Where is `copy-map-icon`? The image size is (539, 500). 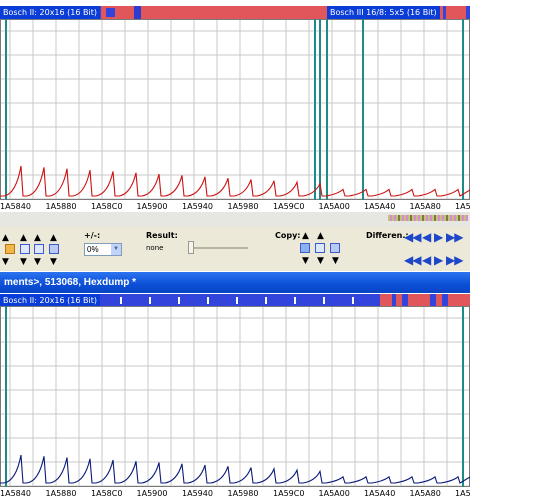
copy-map-icon is located at coordinates (305, 248).